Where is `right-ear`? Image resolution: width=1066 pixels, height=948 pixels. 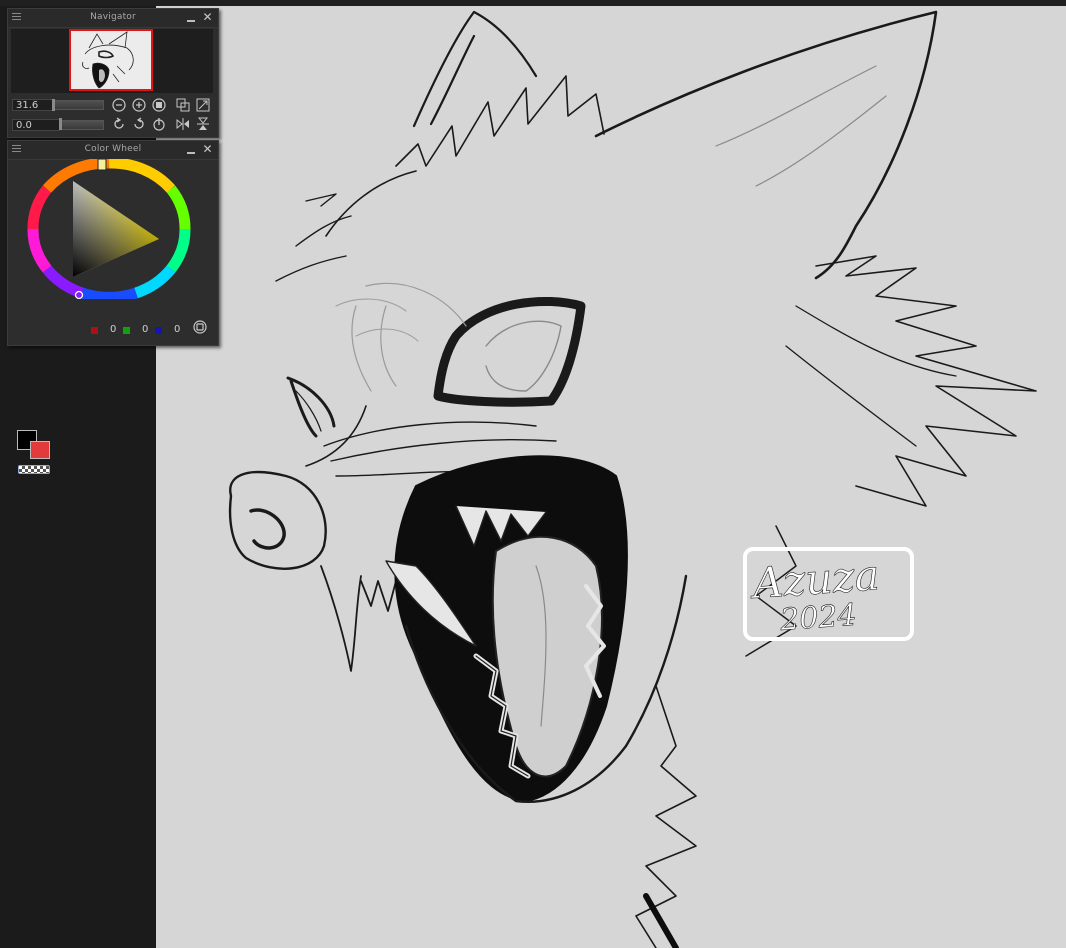
right-ear is located at coordinates (766, 145).